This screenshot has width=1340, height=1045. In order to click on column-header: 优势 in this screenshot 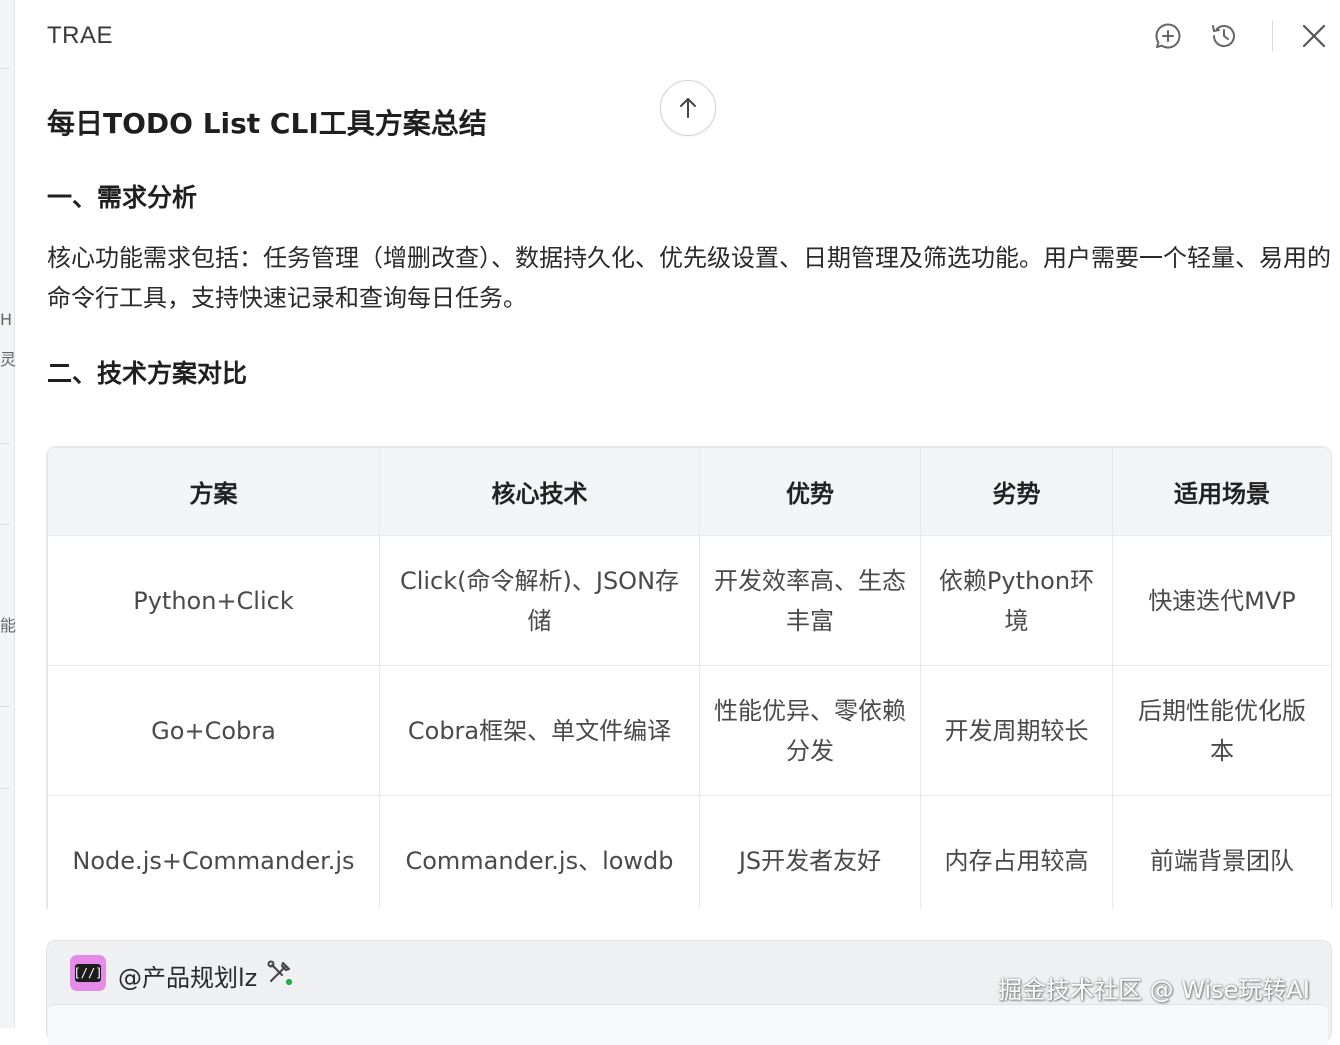, I will do `click(810, 491)`.